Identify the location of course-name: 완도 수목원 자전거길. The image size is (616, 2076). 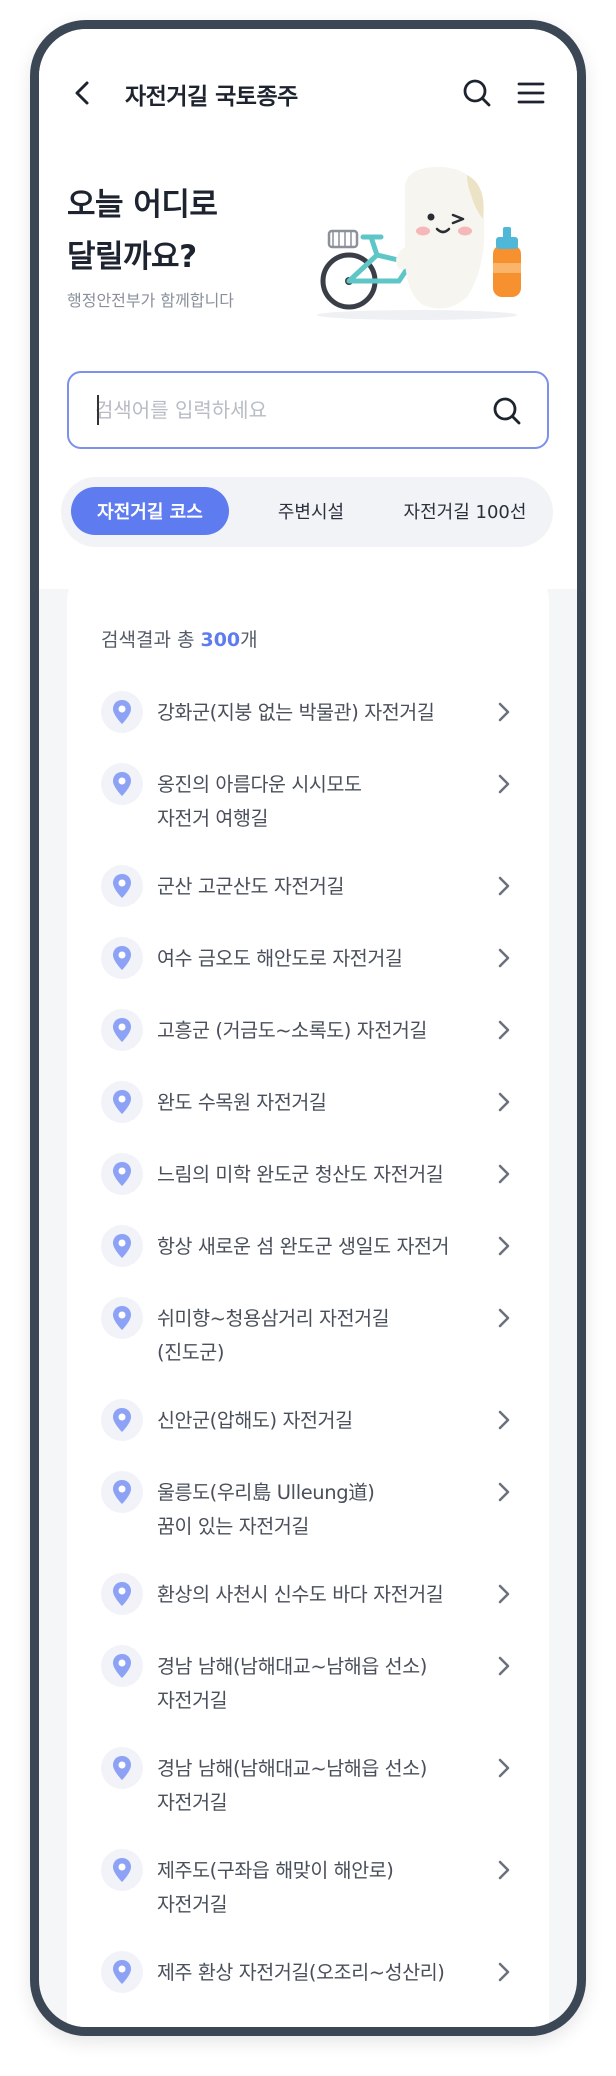
(242, 1102).